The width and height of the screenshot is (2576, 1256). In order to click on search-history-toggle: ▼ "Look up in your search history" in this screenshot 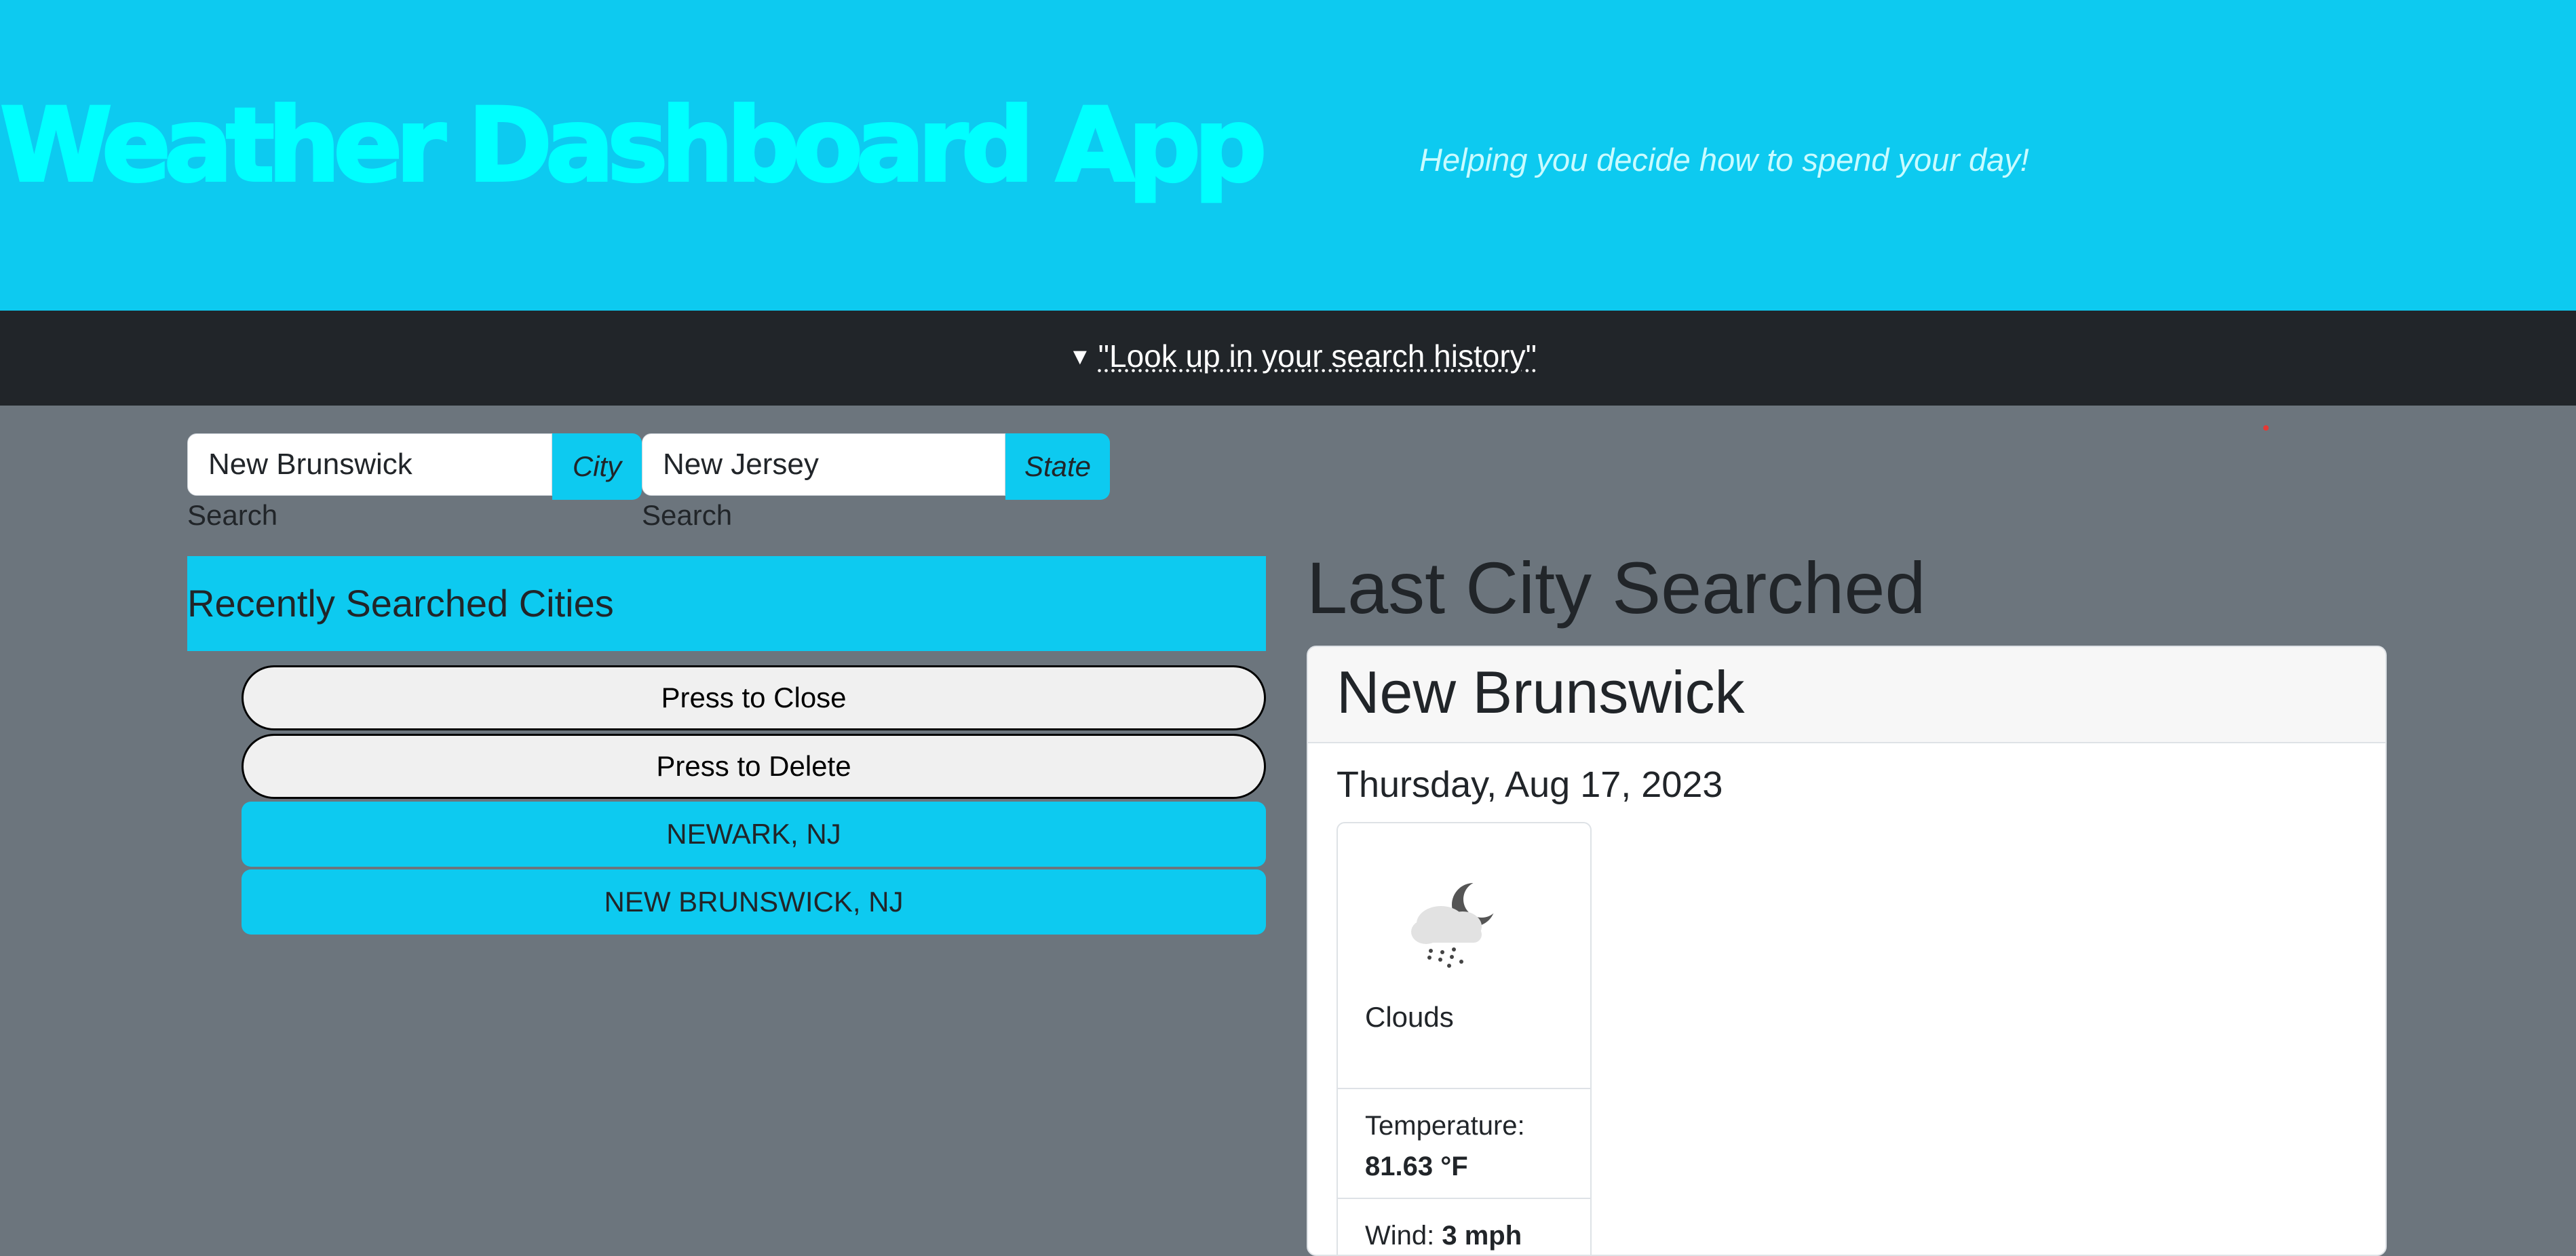, I will do `click(1303, 356)`.